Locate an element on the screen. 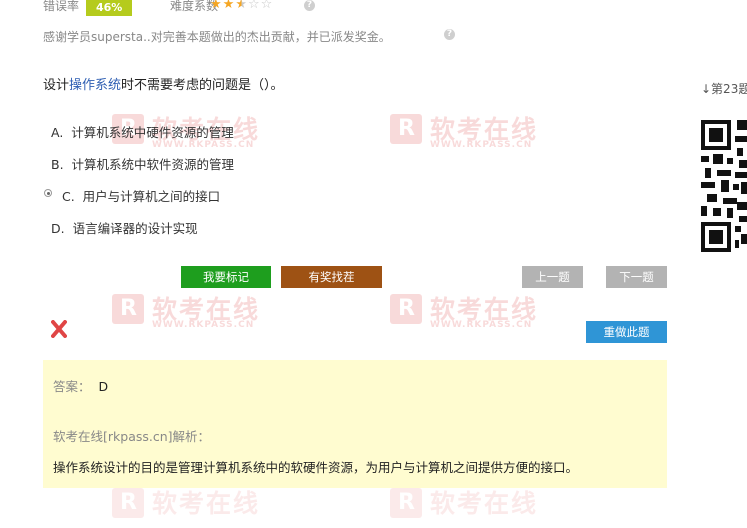 The height and width of the screenshot is (528, 747). option-b: B. 计算机系统中软件资源的管理 is located at coordinates (142, 163).